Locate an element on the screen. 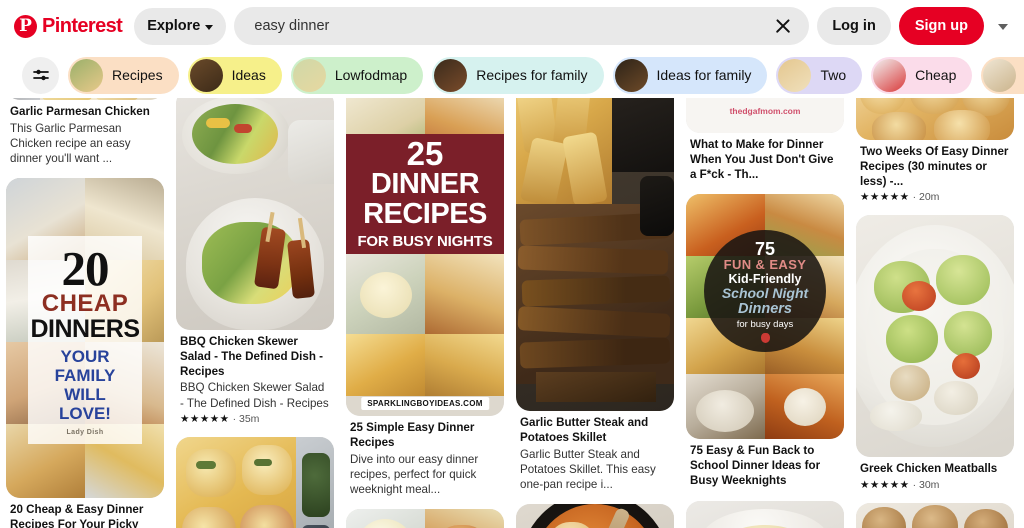  chevron-down-icon is located at coordinates (1003, 27).